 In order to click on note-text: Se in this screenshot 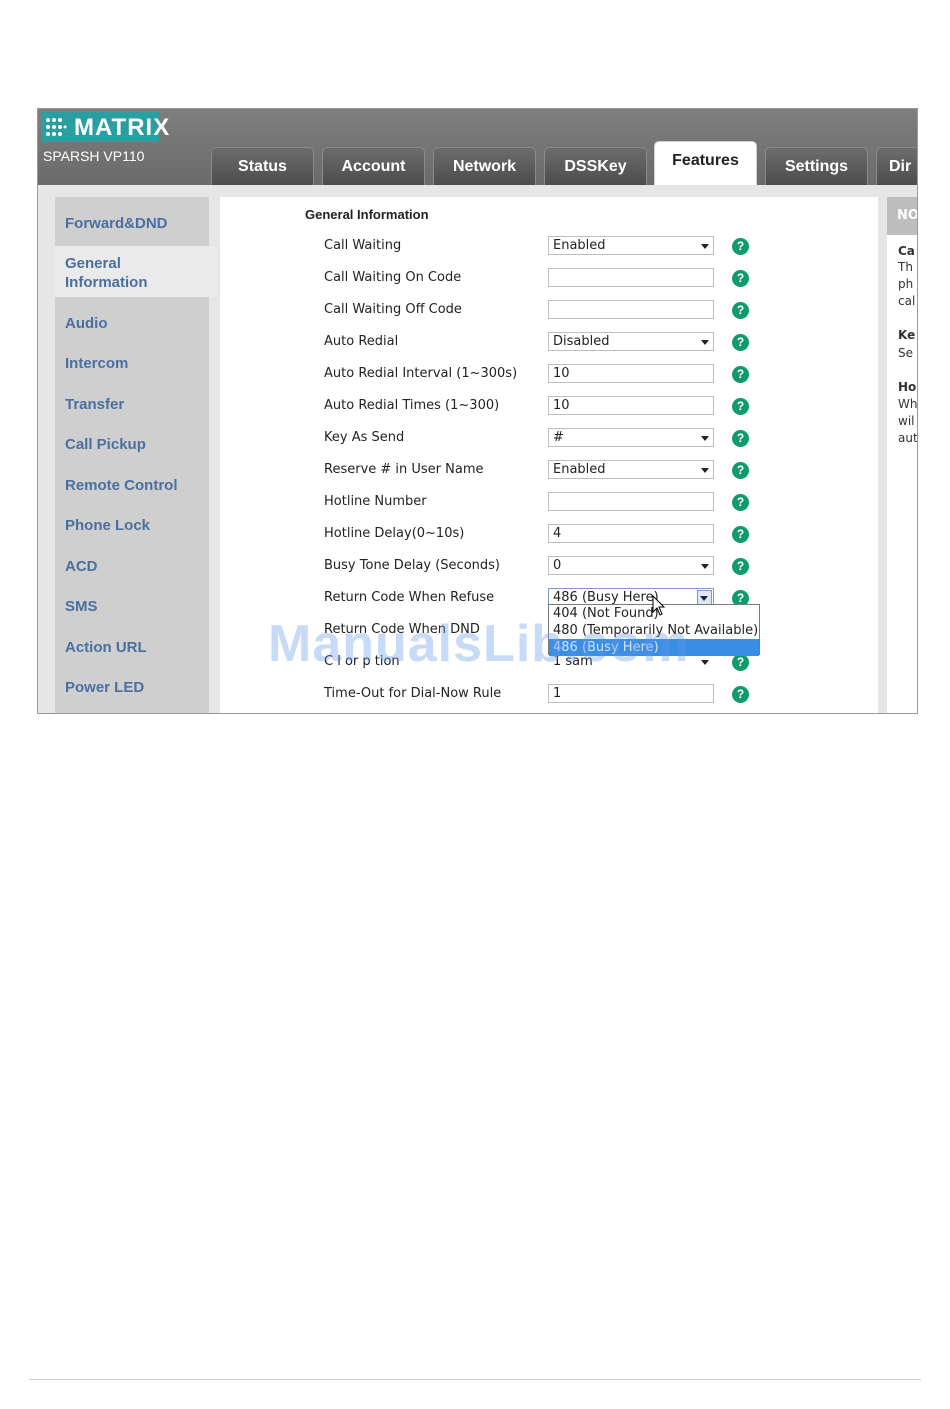, I will do `click(905, 353)`.